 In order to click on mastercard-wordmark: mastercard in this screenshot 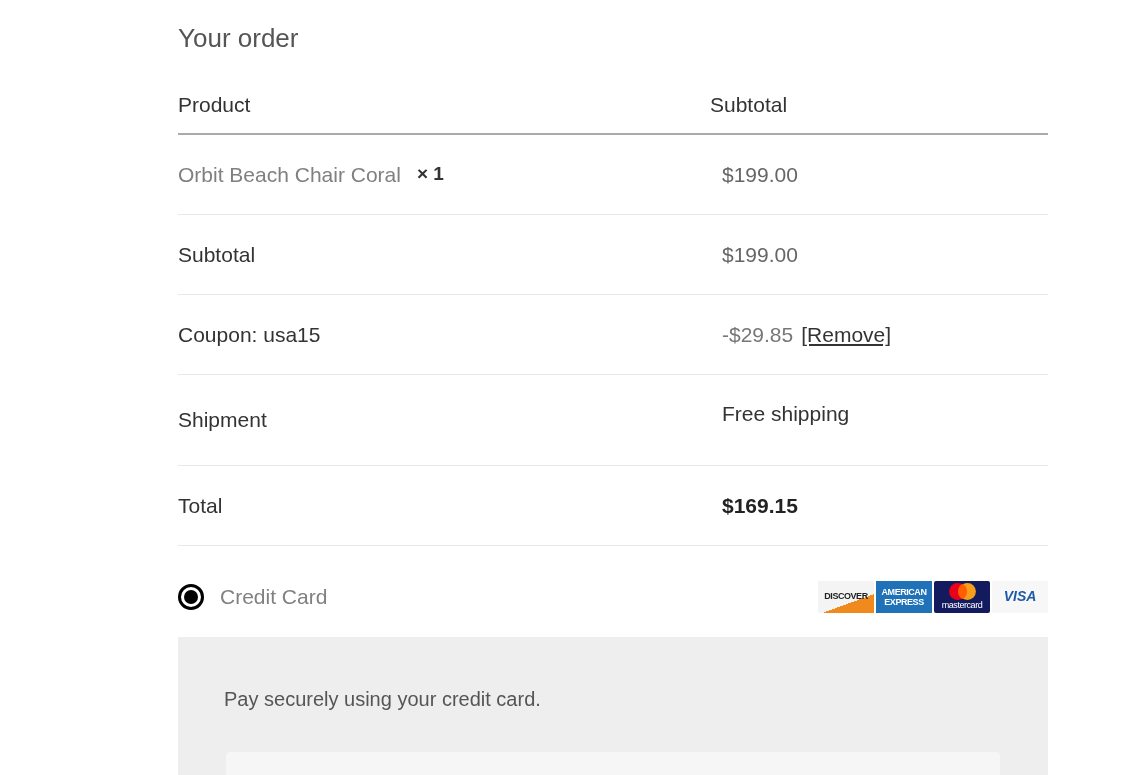, I will do `click(962, 605)`.